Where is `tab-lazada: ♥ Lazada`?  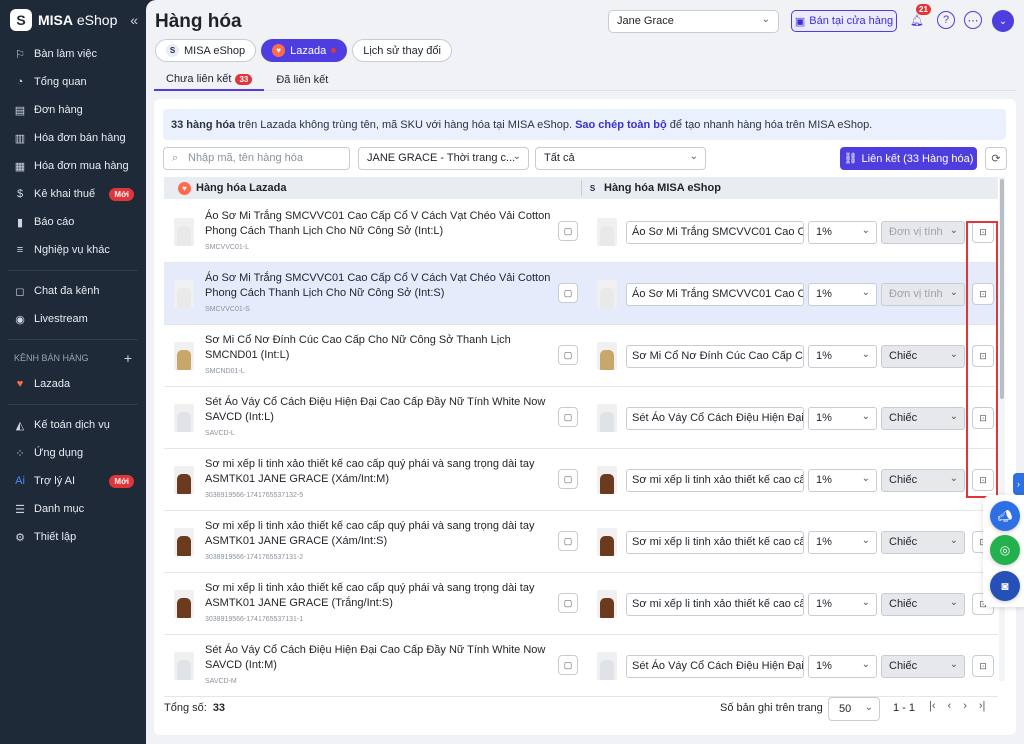
tab-lazada: ♥ Lazada is located at coordinates (304, 50).